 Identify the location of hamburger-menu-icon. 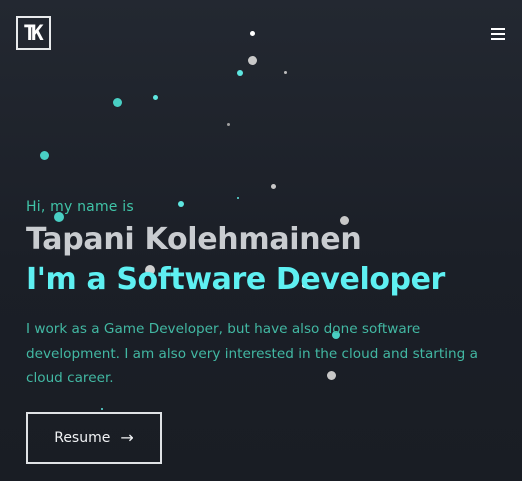
(498, 34).